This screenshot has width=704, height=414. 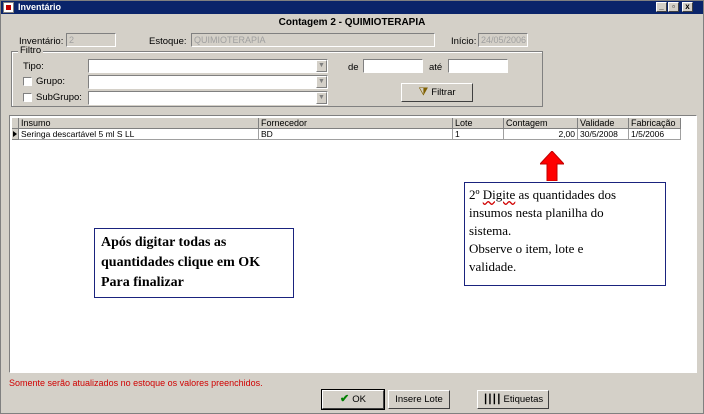 I want to click on window-title: Inventário, so click(x=40, y=7).